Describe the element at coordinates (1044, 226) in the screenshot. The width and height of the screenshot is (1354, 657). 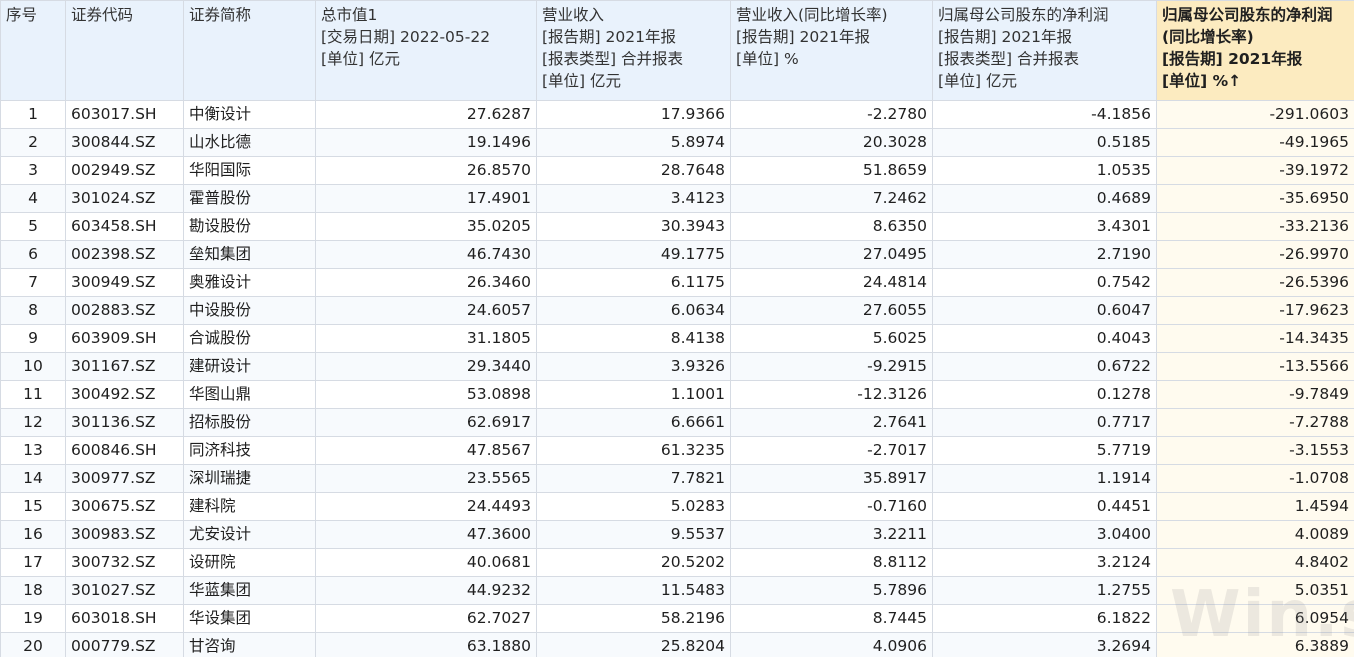
I see `cell-np: 3.4301` at that location.